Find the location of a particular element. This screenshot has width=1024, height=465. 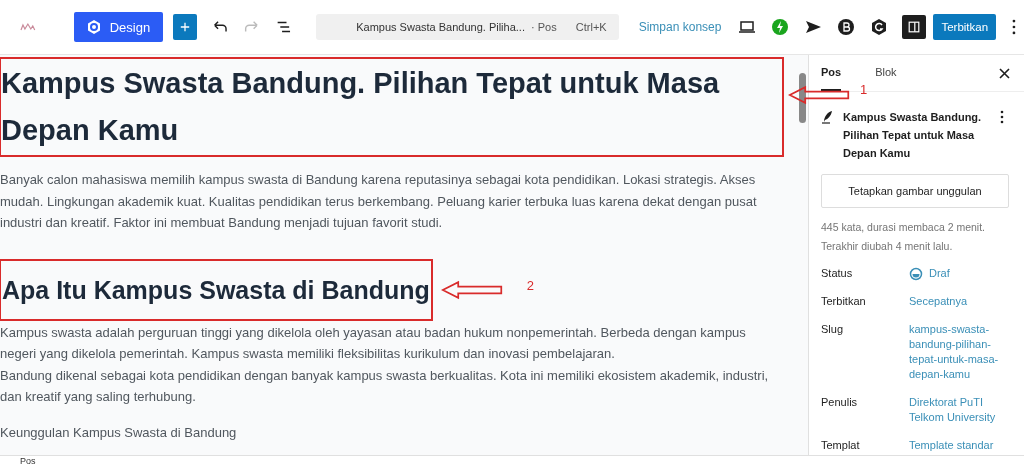

post-stats-text: Terakhir diubah 4 menit lalu. is located at coordinates (887, 246).